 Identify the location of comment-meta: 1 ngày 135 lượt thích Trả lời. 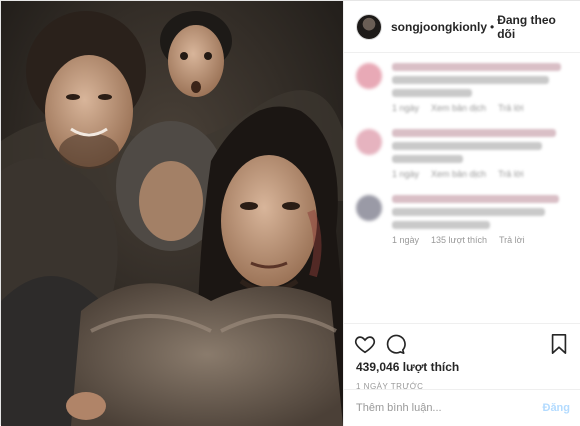
(481, 240).